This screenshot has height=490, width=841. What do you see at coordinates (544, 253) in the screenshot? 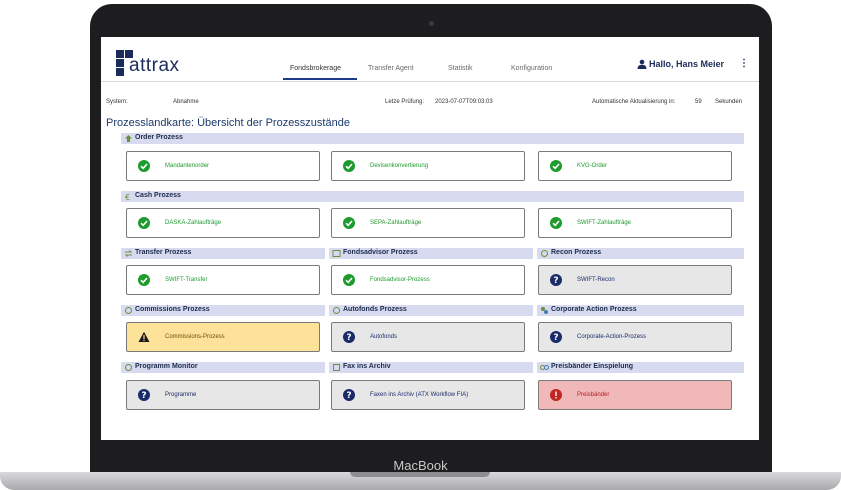
I see `recon-icon` at bounding box center [544, 253].